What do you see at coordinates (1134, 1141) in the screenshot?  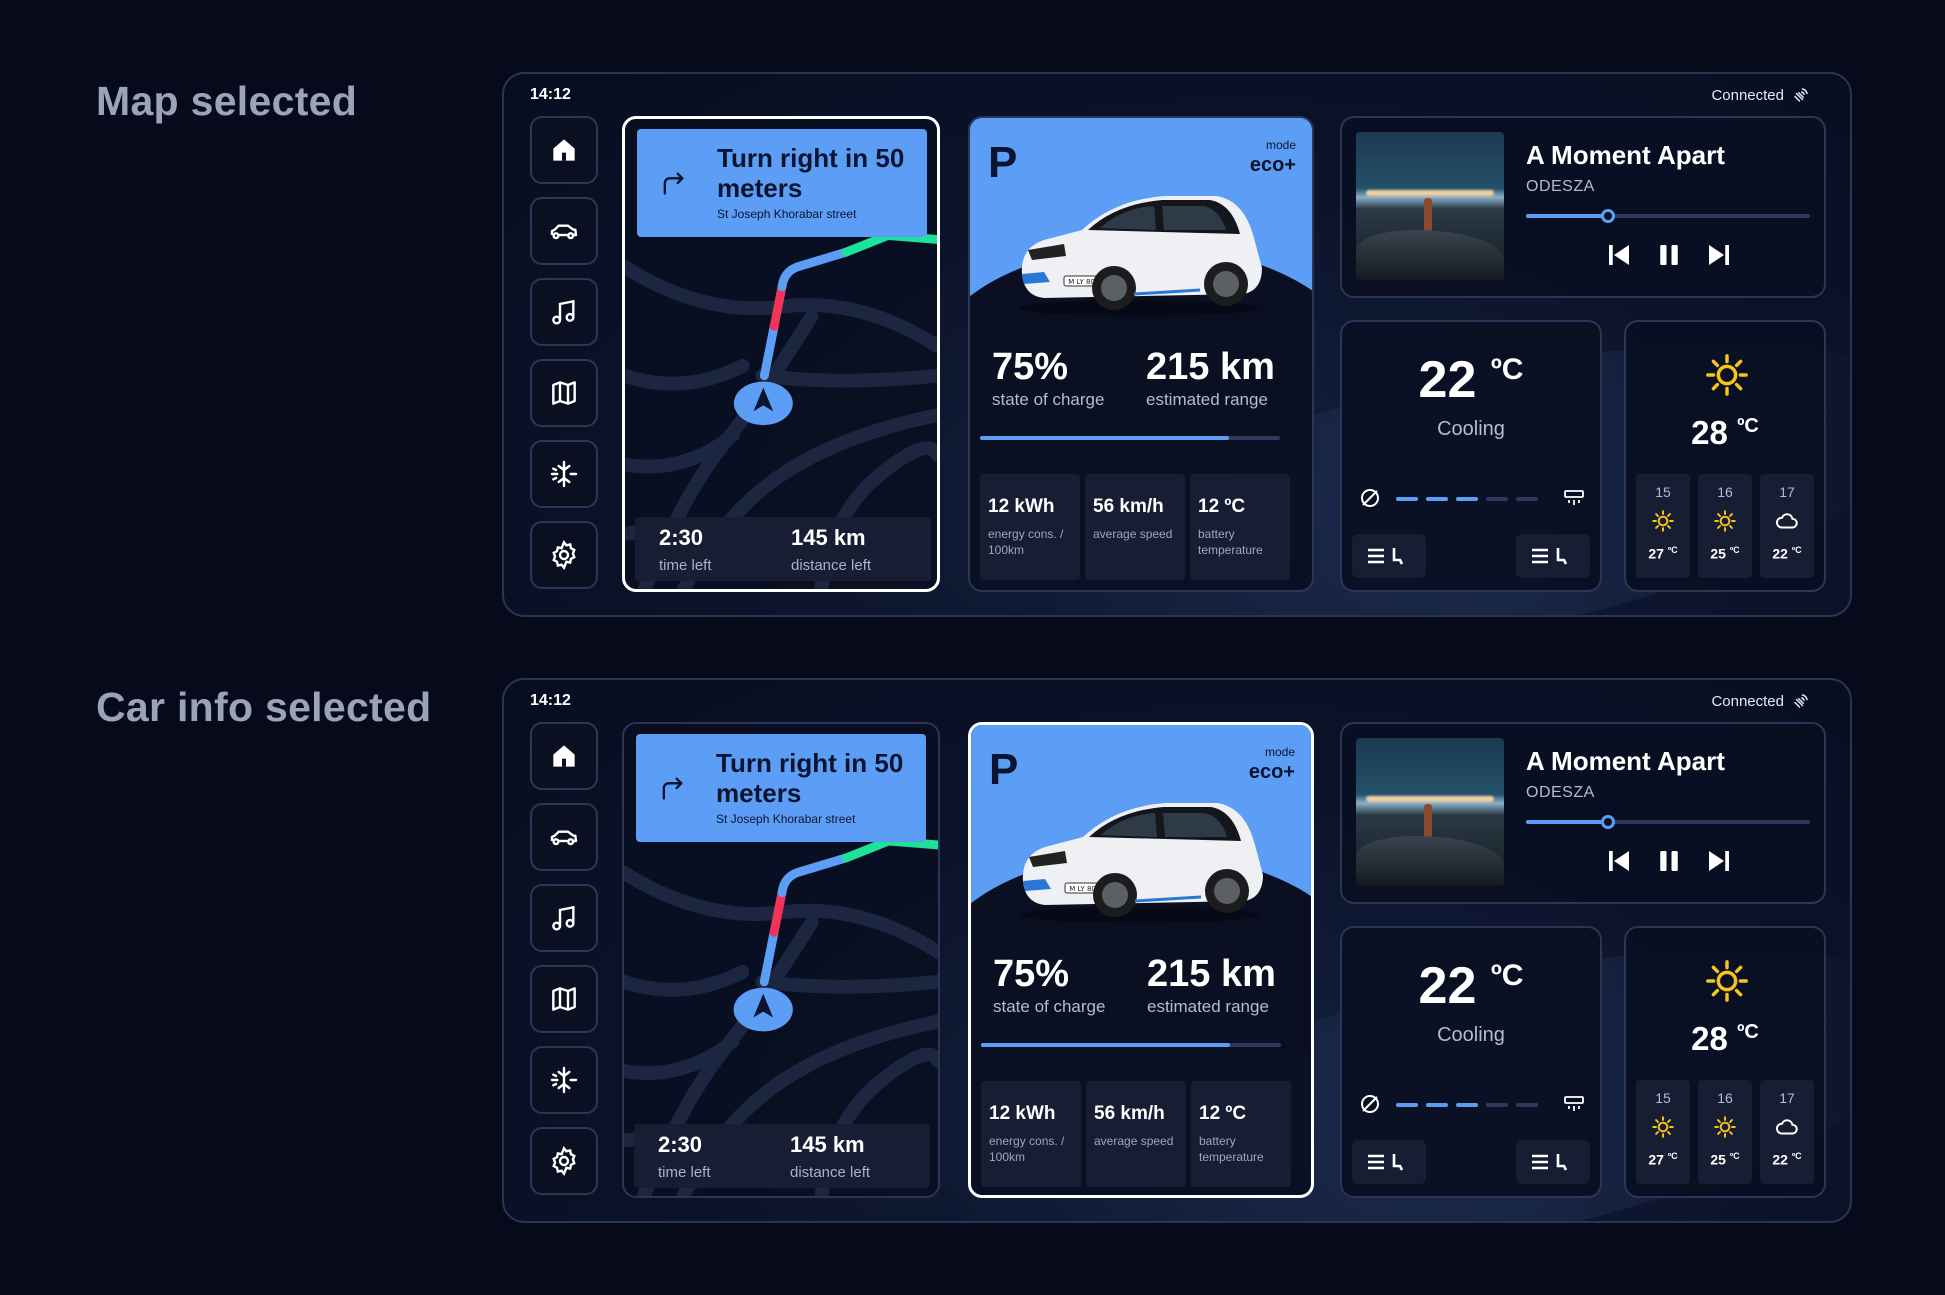 I see `stat-label: average speed` at bounding box center [1134, 1141].